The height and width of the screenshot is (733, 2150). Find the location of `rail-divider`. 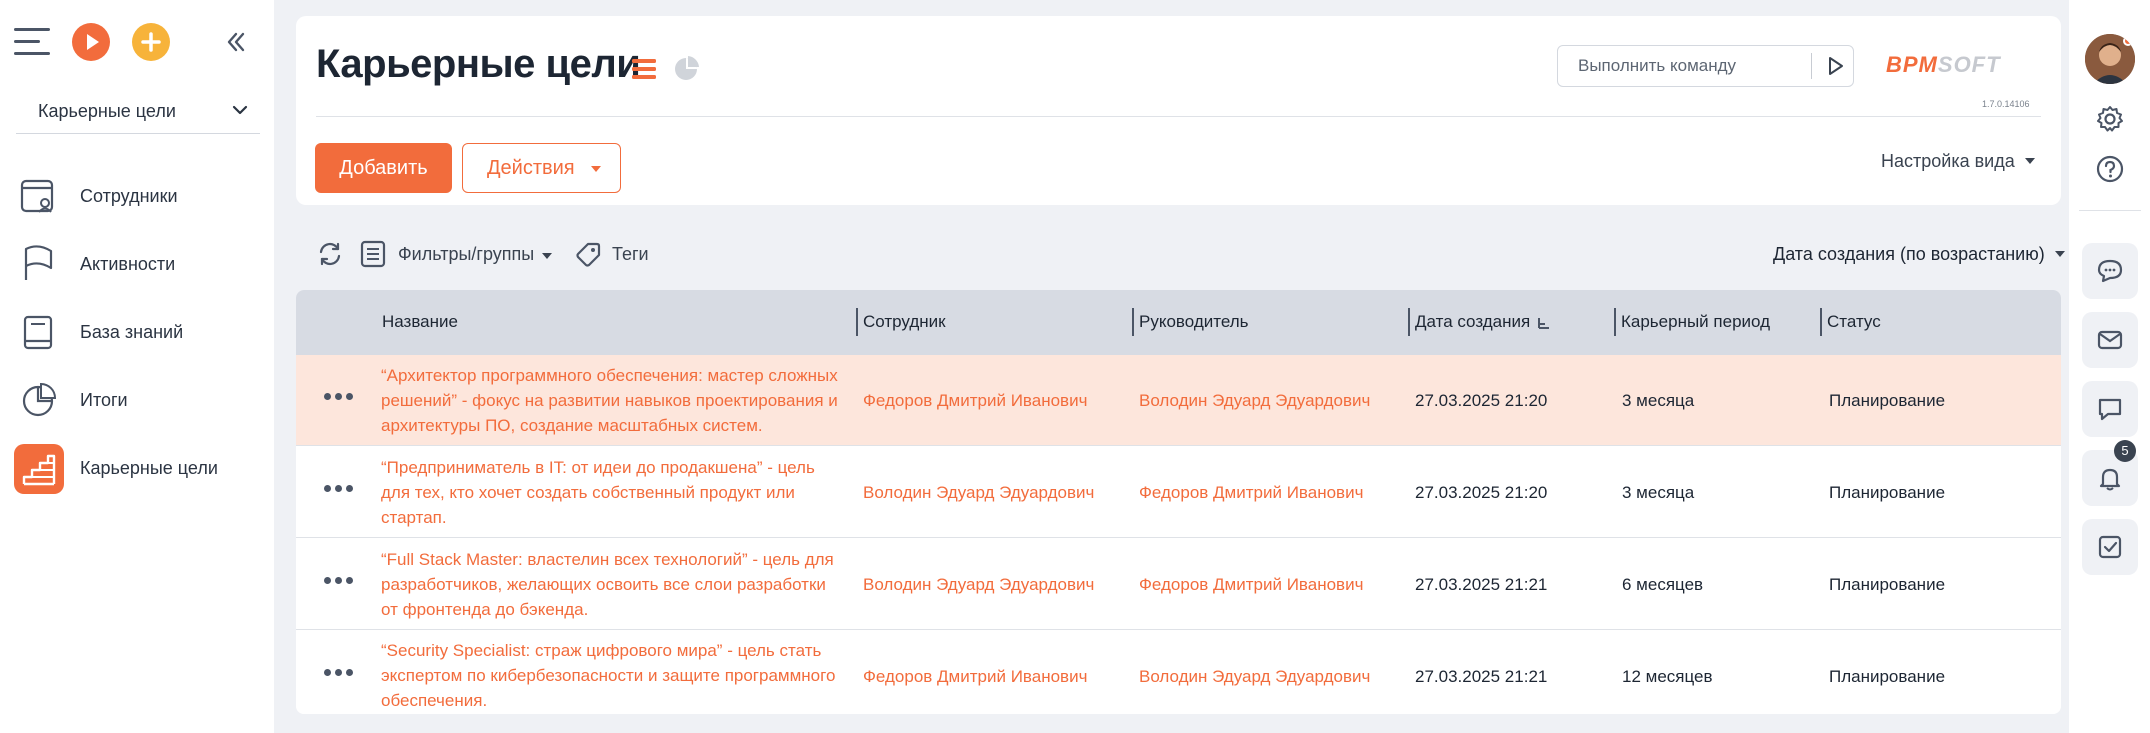

rail-divider is located at coordinates (2110, 210).